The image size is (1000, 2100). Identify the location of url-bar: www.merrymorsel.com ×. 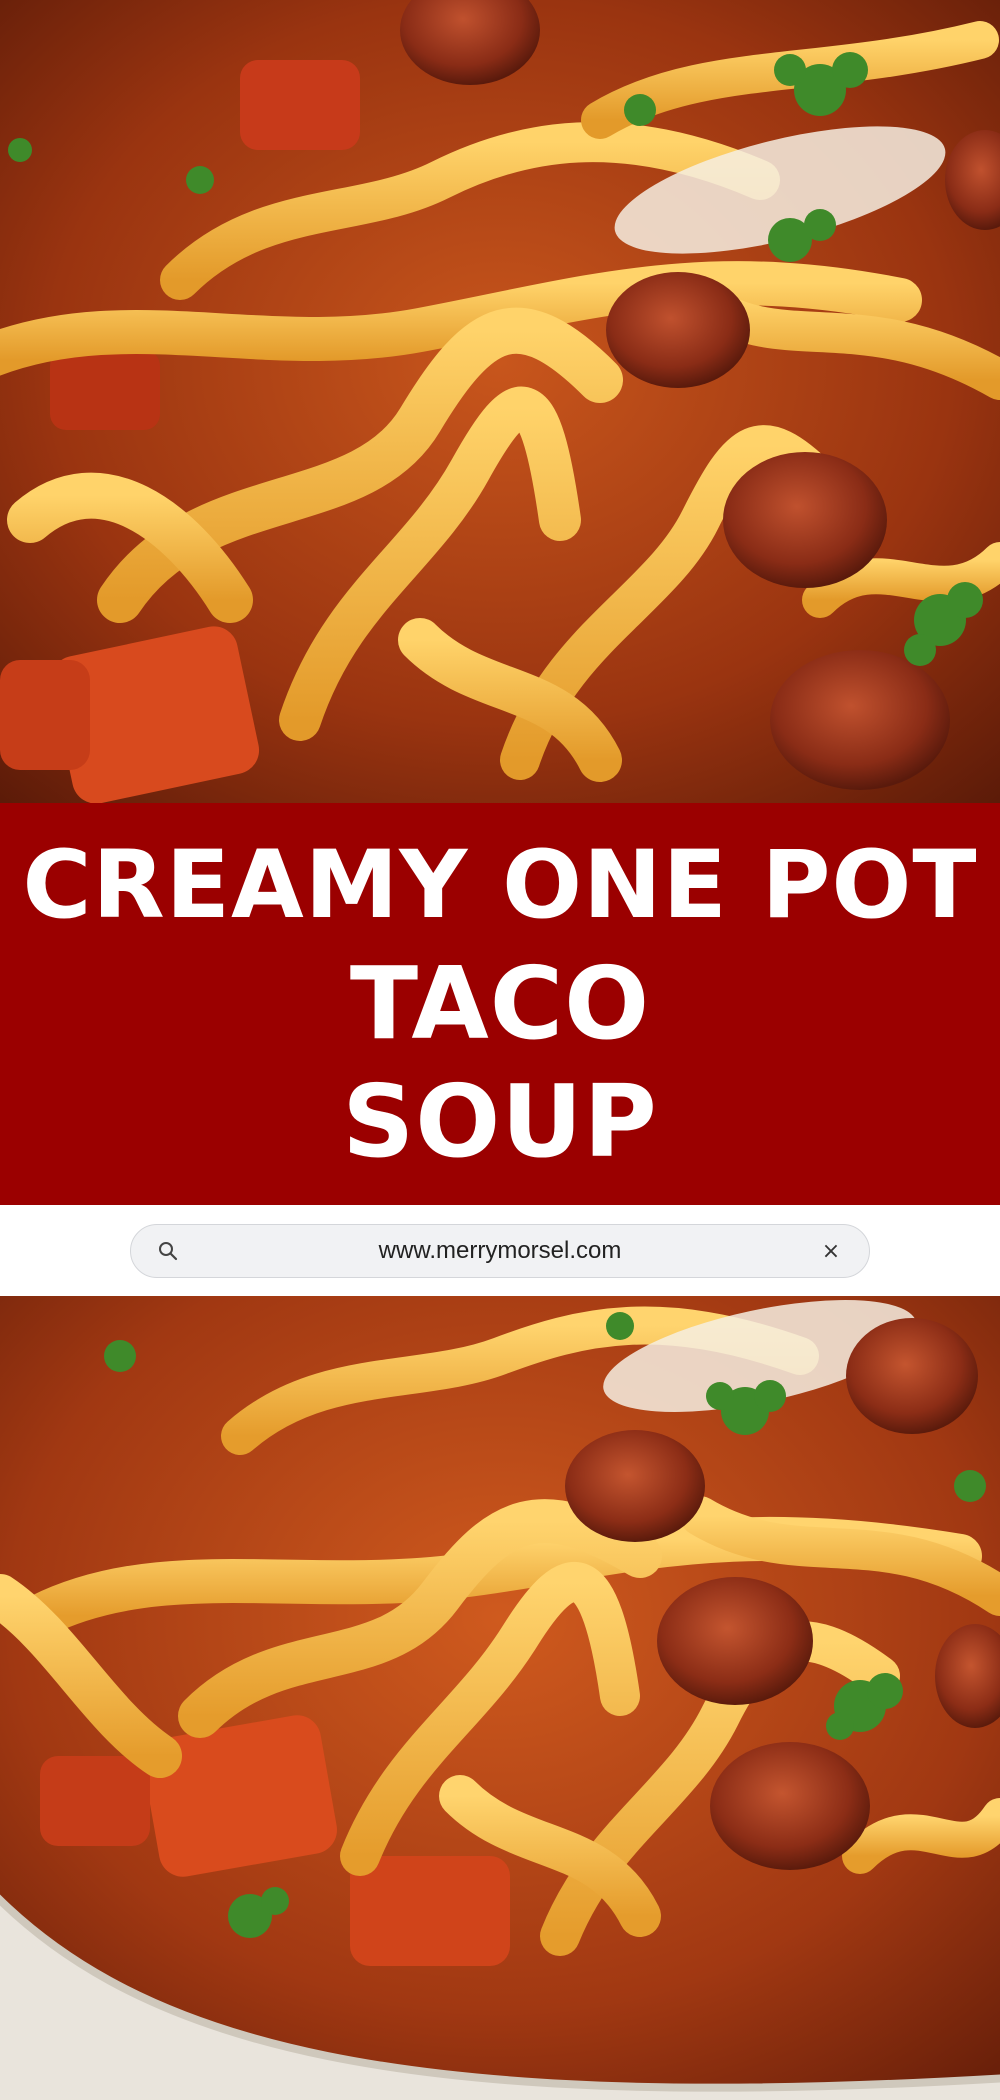
(500, 1250).